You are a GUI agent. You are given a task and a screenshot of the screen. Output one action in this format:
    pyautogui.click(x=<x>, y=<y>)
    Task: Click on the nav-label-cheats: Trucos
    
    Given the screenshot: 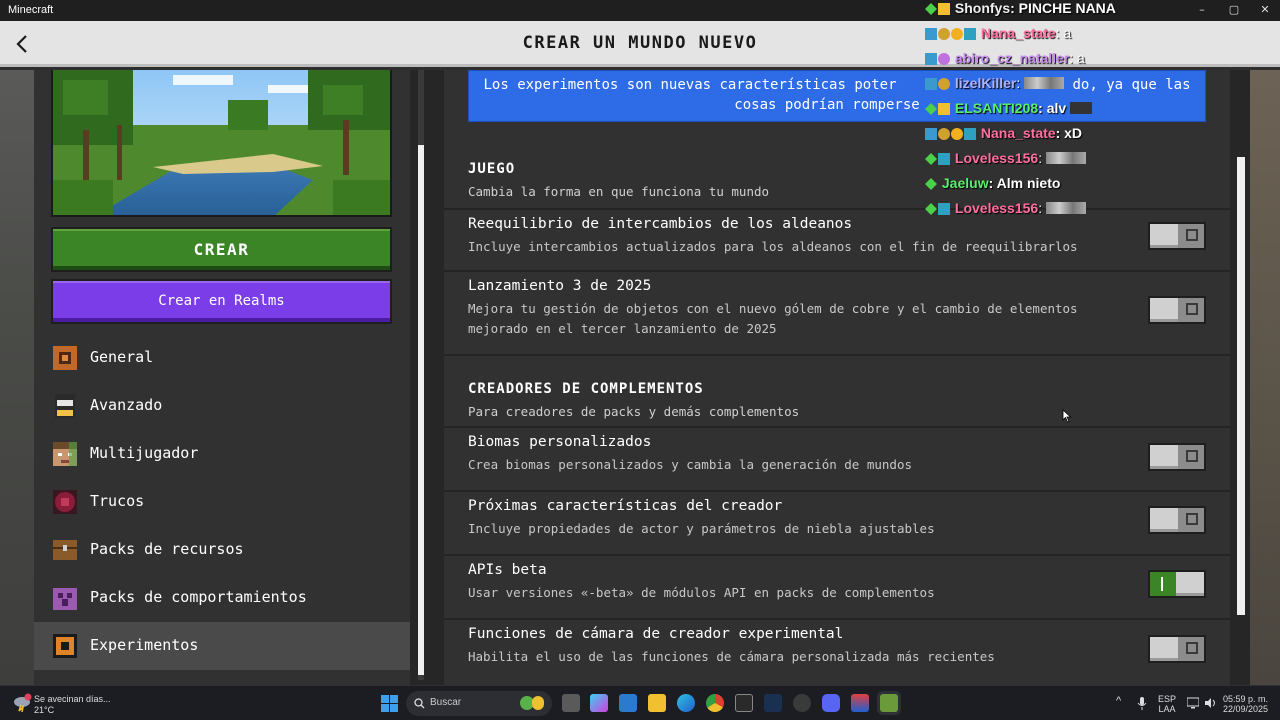 What is the action you would take?
    pyautogui.click(x=117, y=501)
    